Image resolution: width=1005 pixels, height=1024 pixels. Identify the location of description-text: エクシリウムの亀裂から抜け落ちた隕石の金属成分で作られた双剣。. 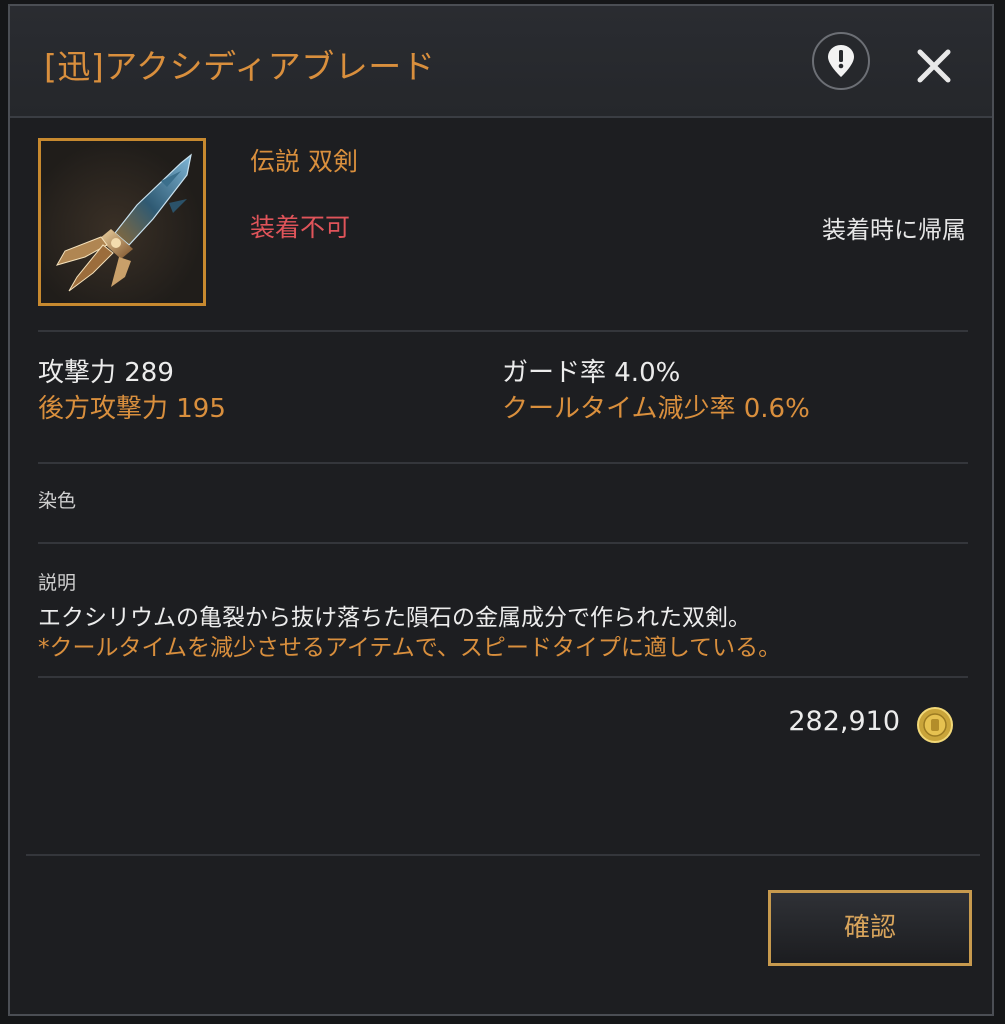
(394, 618).